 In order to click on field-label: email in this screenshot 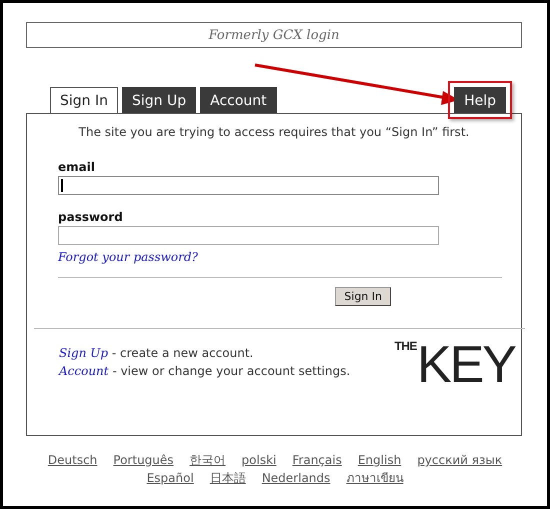, I will do `click(77, 167)`.